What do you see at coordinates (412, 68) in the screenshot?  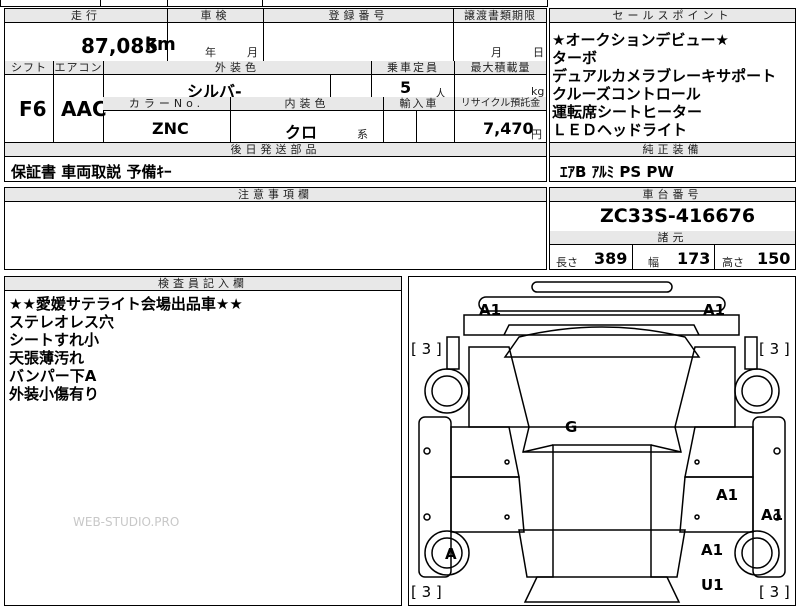 I see `header-capacity: 乗車定員` at bounding box center [412, 68].